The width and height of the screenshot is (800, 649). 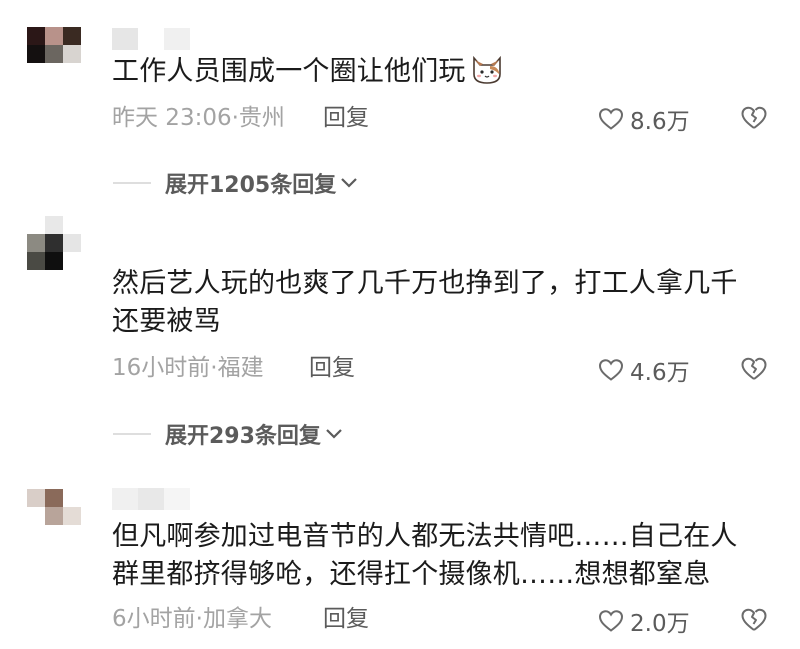 What do you see at coordinates (198, 118) in the screenshot?
I see `comment-time-location: 昨天 23:06·贵州` at bounding box center [198, 118].